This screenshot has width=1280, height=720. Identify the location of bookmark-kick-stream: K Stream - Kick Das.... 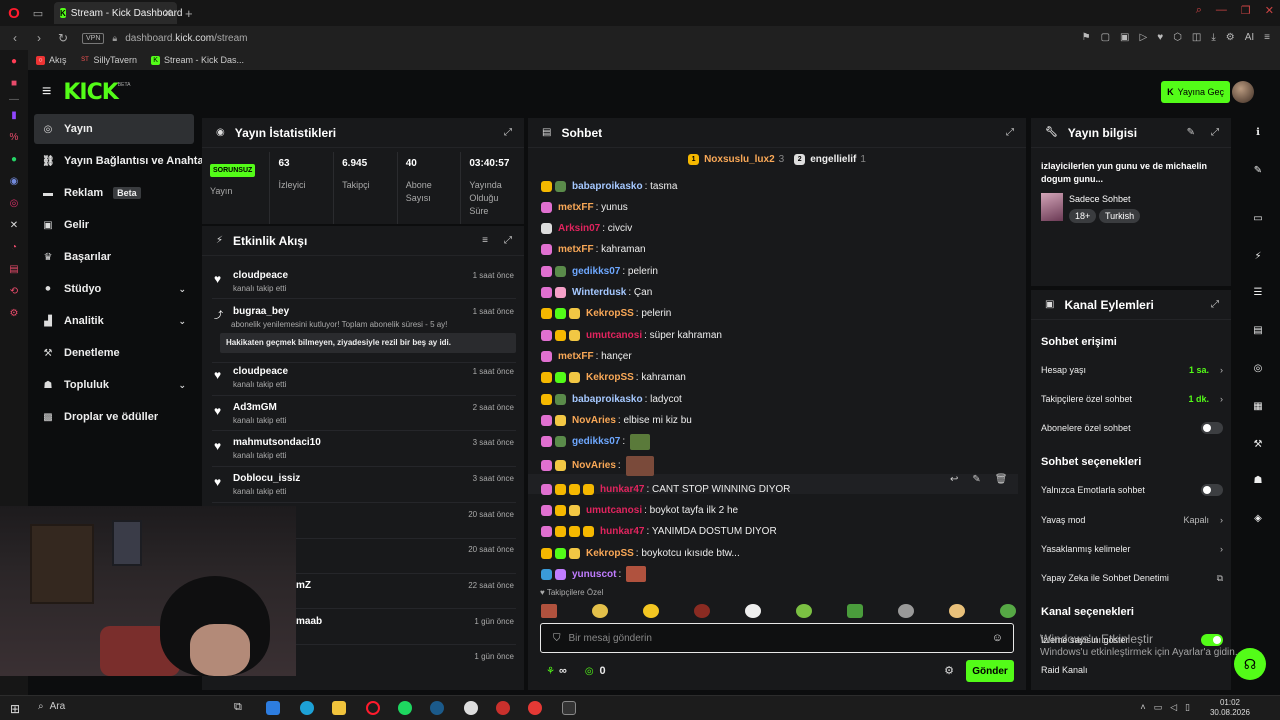
(197, 60).